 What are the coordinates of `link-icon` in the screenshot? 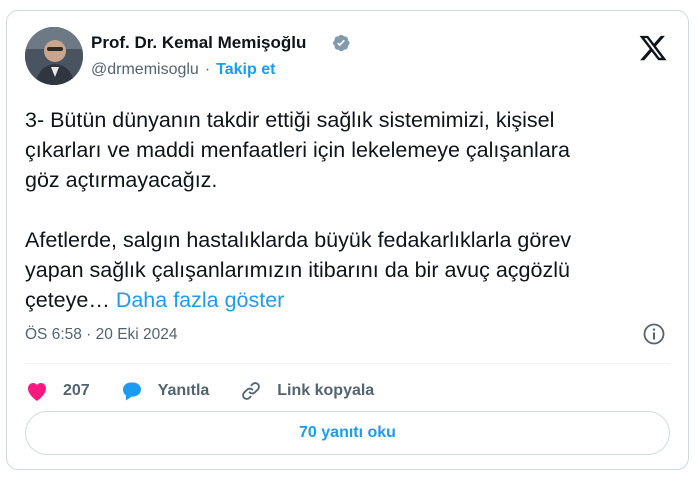 It's located at (251, 391).